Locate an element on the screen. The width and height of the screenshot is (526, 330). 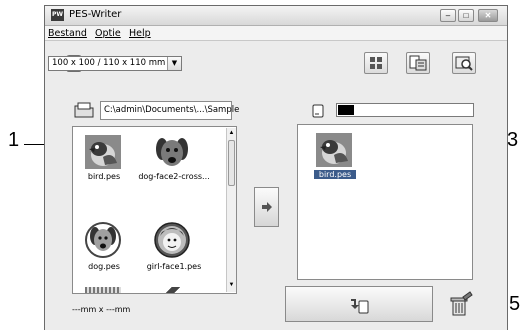
menu-optie: Optie is located at coordinates (108, 33).